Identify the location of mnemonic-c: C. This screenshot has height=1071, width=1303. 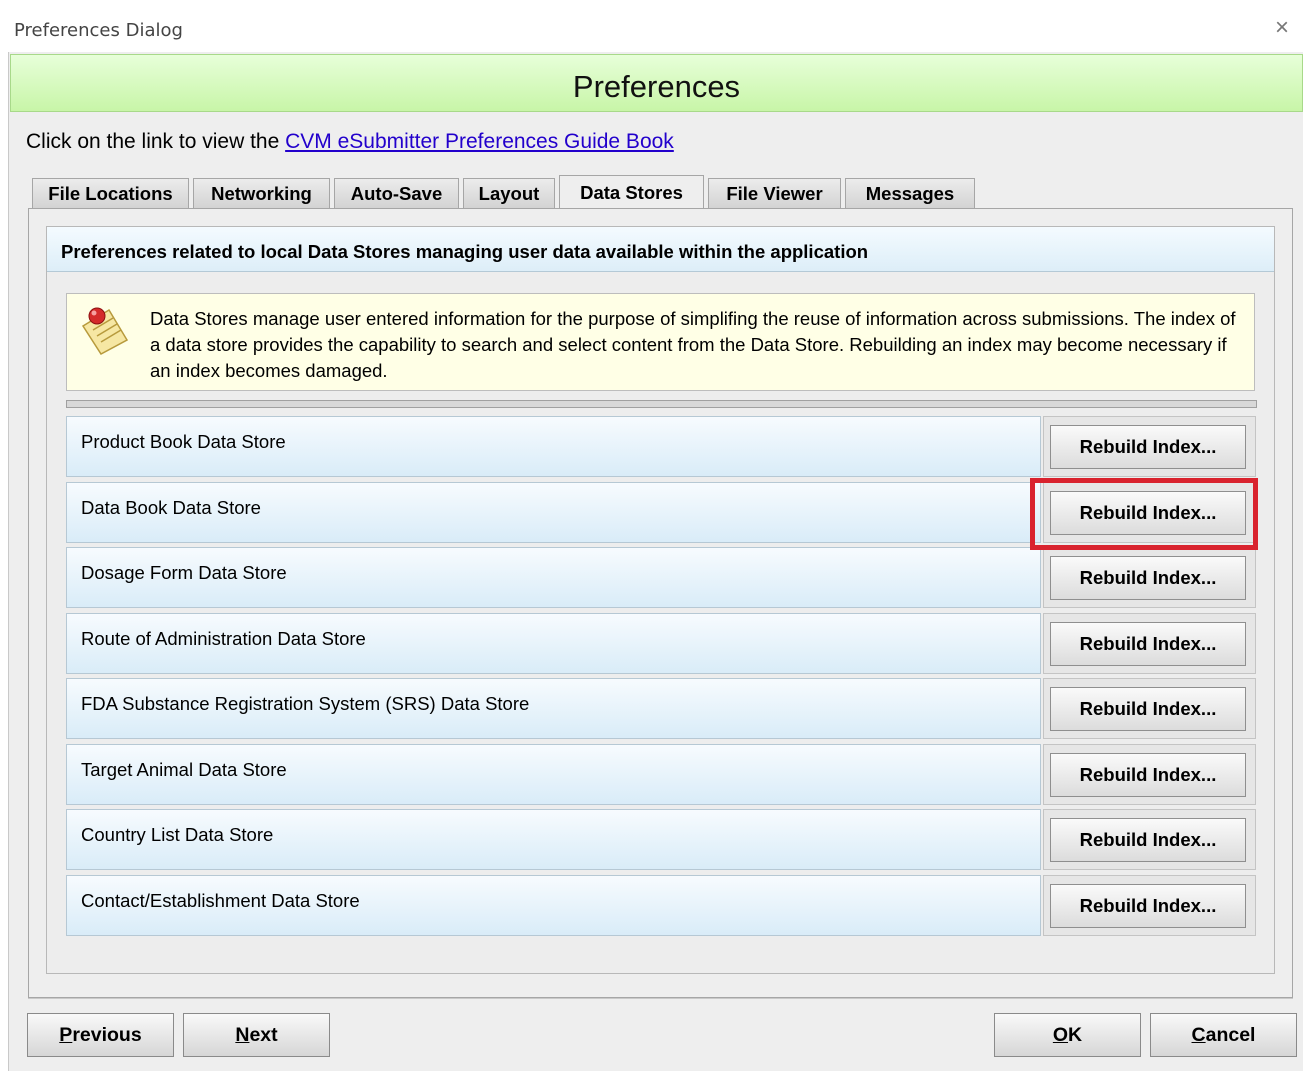
(1198, 1034).